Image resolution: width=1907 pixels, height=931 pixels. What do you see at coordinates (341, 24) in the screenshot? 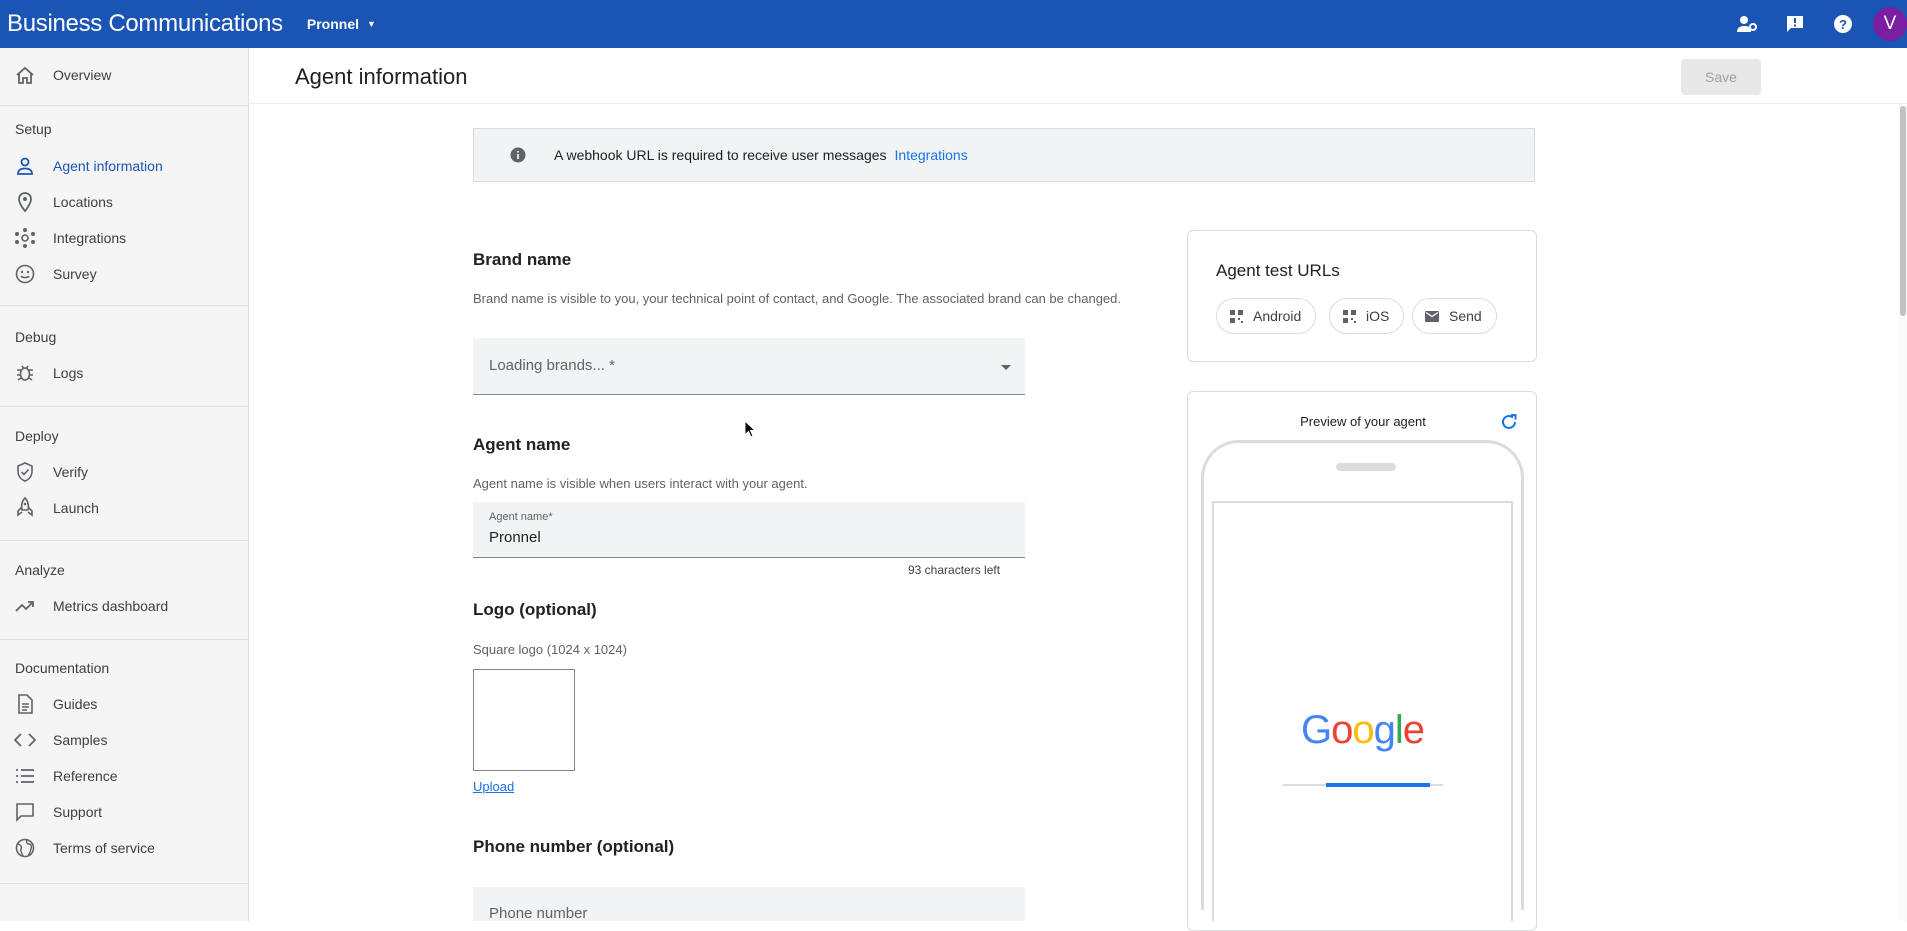
I see `account-switcher: Pronnel ▼` at bounding box center [341, 24].